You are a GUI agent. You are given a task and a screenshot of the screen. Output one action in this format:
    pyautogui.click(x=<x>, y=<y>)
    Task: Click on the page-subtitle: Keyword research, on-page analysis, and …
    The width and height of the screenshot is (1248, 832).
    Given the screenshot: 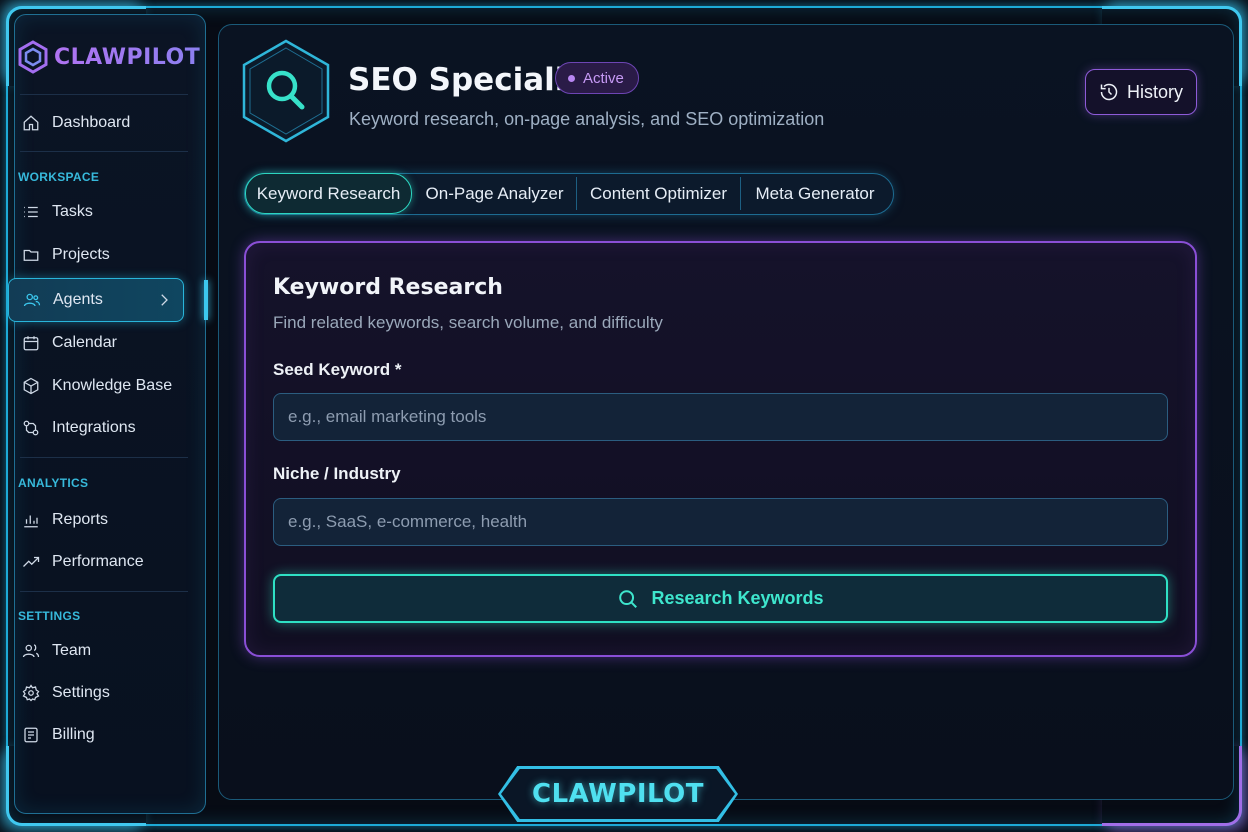 What is the action you would take?
    pyautogui.click(x=587, y=119)
    